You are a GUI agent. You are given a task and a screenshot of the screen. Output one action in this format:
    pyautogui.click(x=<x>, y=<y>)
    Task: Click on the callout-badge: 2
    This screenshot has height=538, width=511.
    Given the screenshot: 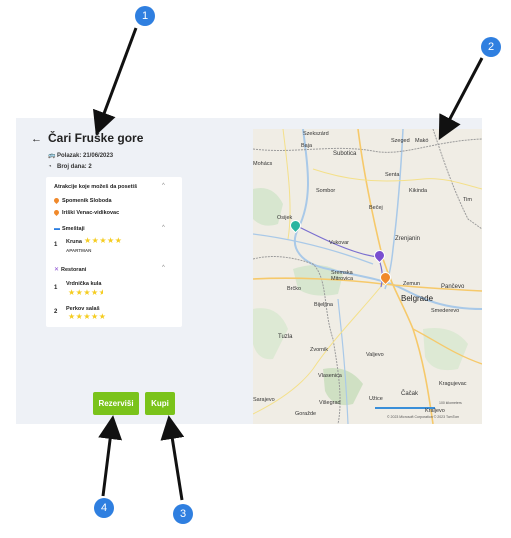 What is the action you would take?
    pyautogui.click(x=491, y=47)
    